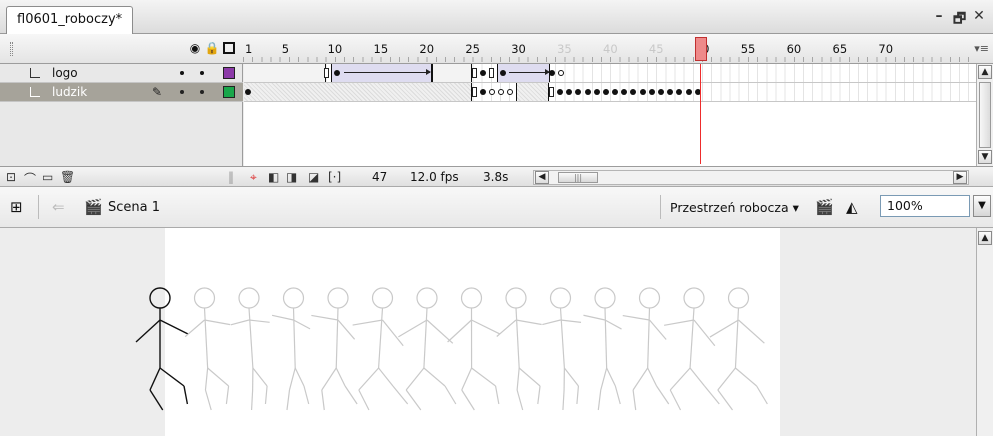  Describe the element at coordinates (47, 177) in the screenshot. I see `new-folder-icon: ▭` at that location.